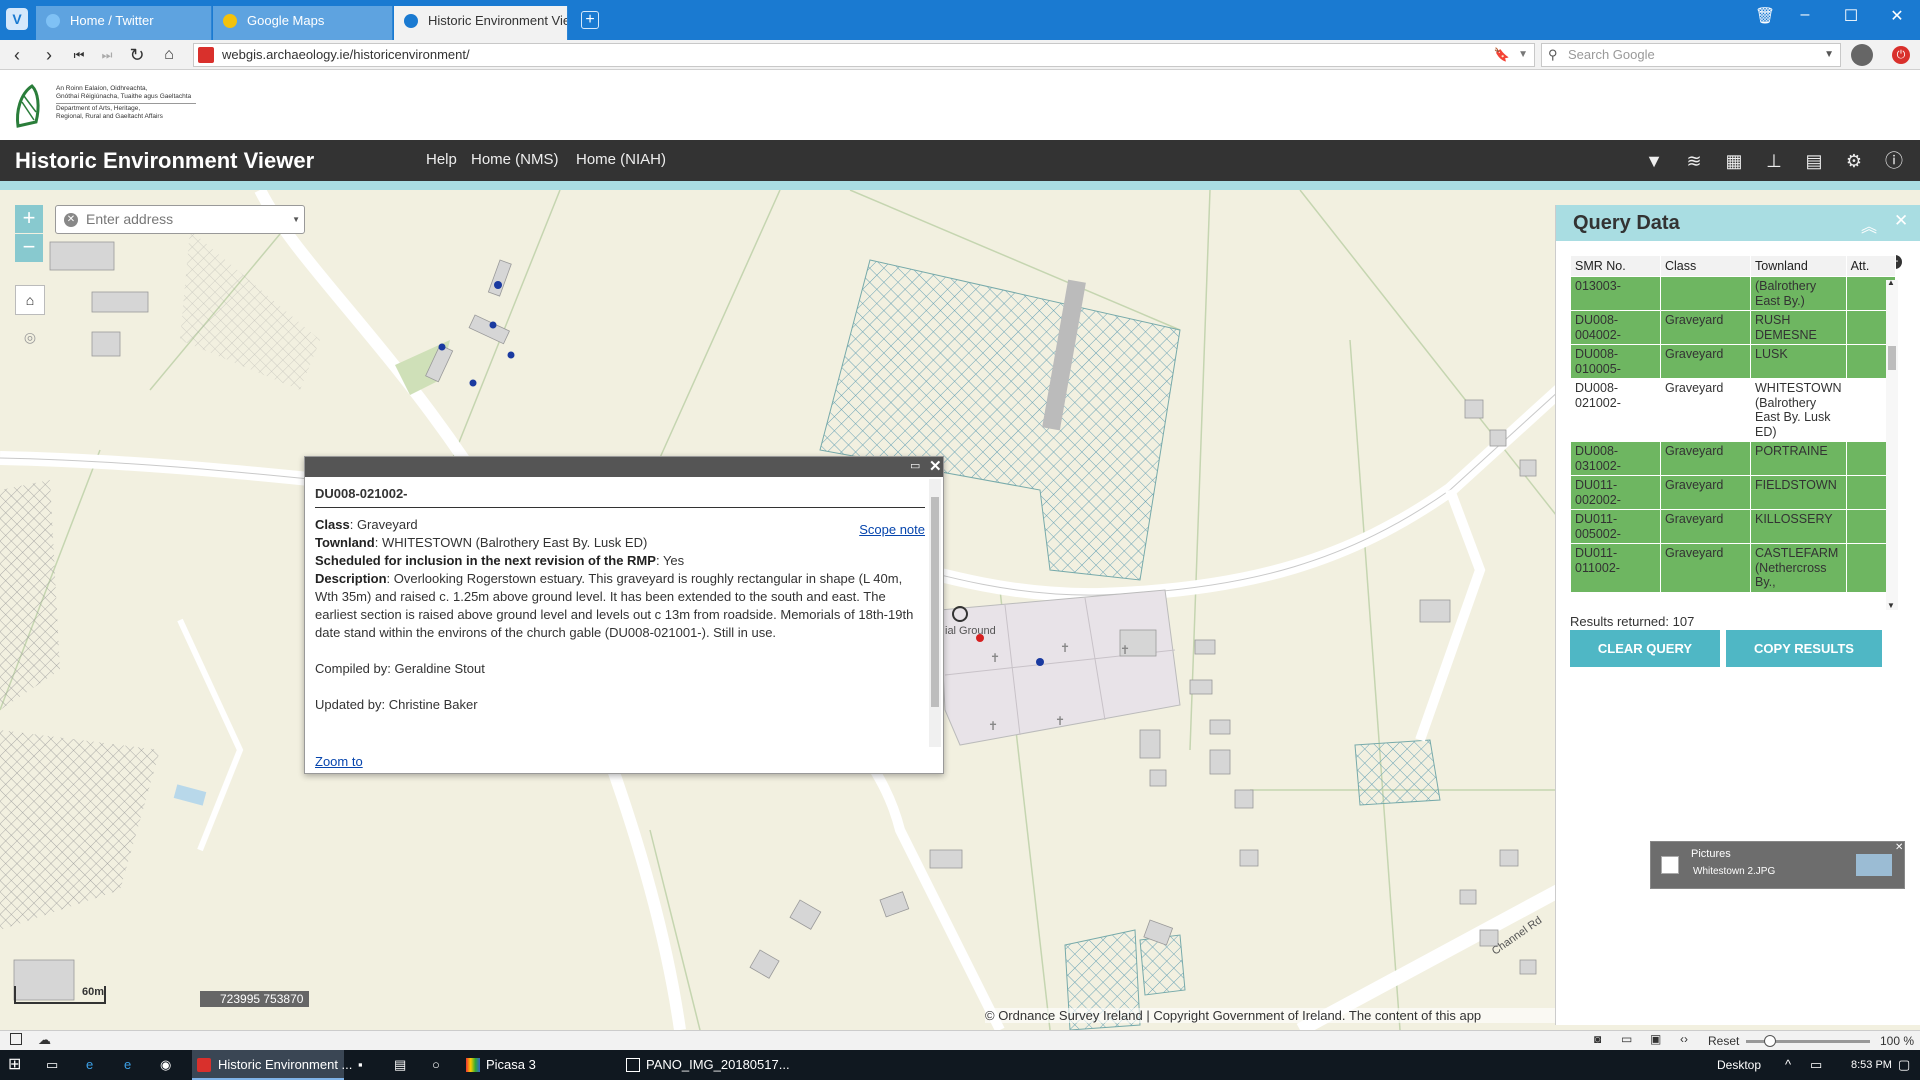  Describe the element at coordinates (481, 23) in the screenshot. I see `tab-historic-environment: Historic Environment Viewer` at that location.